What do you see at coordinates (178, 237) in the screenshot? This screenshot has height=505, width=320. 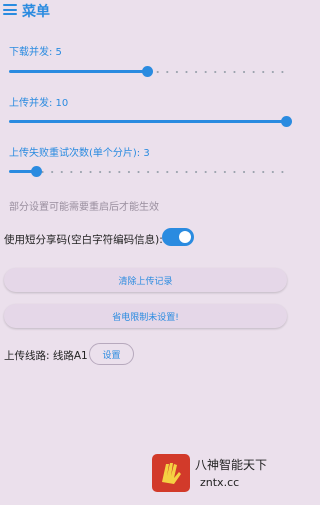 I see `short-share-toggle` at bounding box center [178, 237].